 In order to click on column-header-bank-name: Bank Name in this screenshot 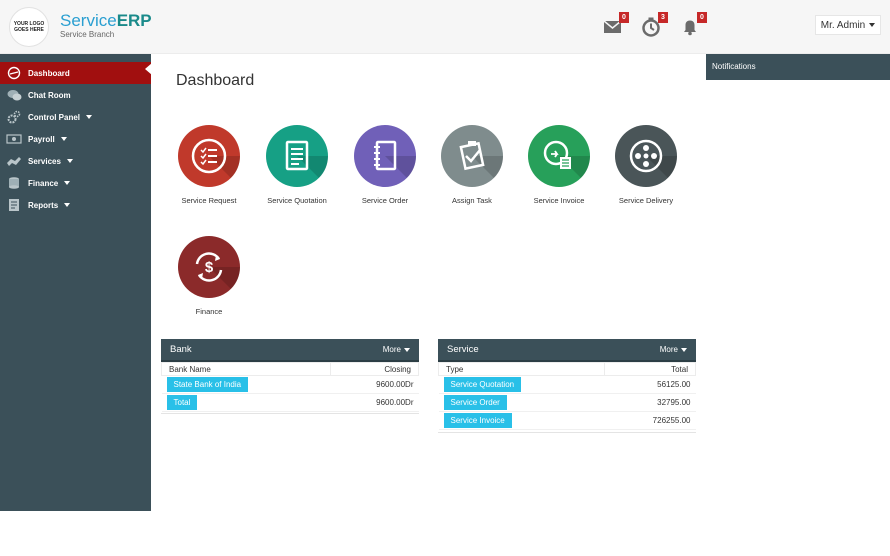, I will do `click(246, 369)`.